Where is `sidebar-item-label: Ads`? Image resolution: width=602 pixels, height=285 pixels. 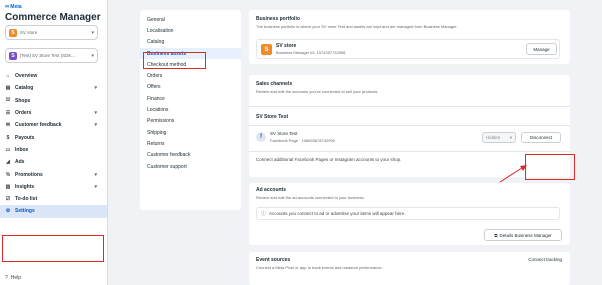 sidebar-item-label: Ads is located at coordinates (20, 162).